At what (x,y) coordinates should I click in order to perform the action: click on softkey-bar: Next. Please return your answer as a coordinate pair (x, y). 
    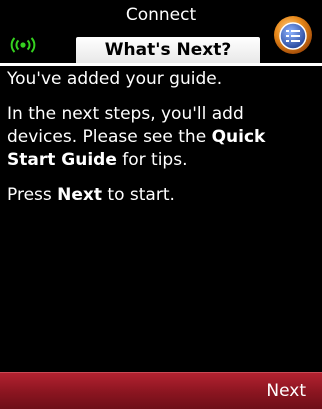
    Looking at the image, I should click on (161, 390).